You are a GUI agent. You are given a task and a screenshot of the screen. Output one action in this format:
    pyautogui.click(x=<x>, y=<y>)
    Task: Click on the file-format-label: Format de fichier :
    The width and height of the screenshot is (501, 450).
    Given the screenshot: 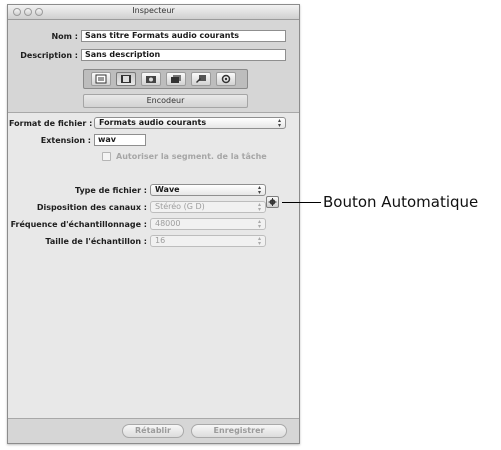 What is the action you would take?
    pyautogui.click(x=51, y=123)
    